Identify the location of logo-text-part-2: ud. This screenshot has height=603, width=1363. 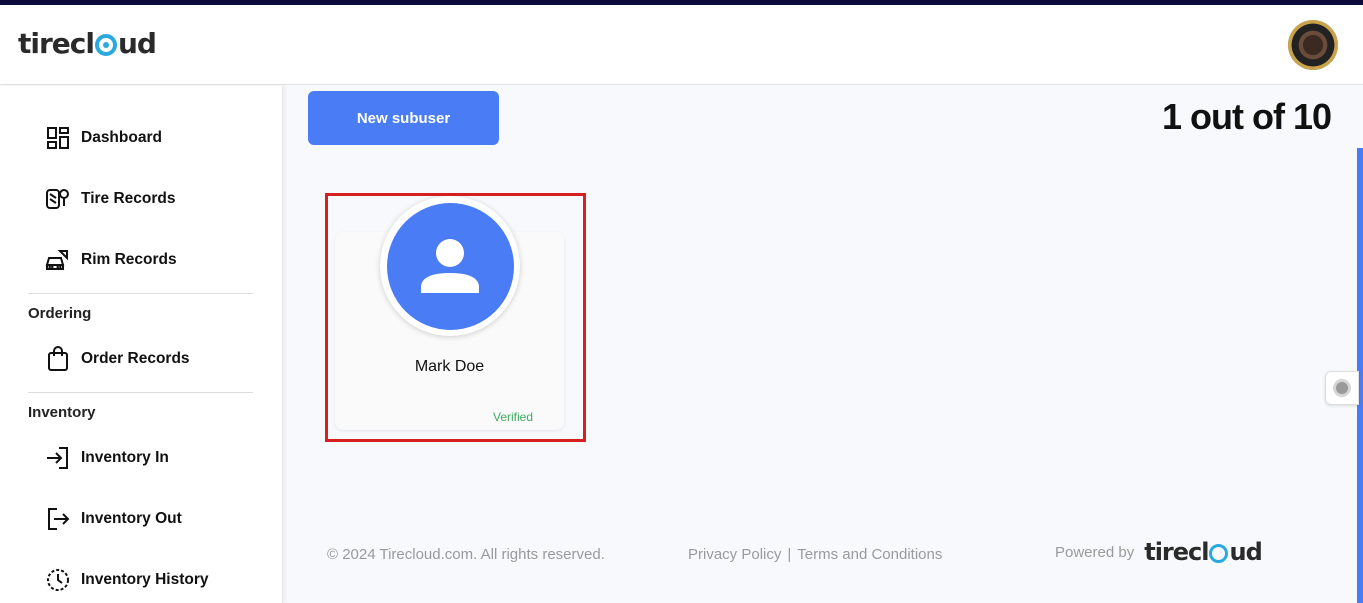
(137, 43).